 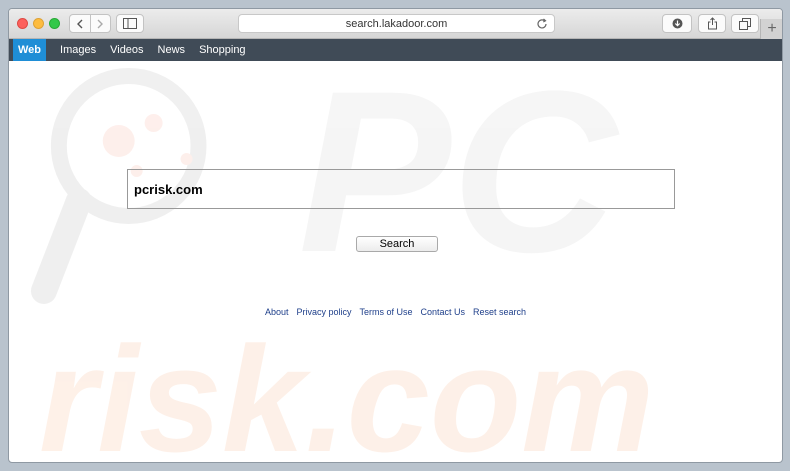 I want to click on footer-link-about: About, so click(x=277, y=312).